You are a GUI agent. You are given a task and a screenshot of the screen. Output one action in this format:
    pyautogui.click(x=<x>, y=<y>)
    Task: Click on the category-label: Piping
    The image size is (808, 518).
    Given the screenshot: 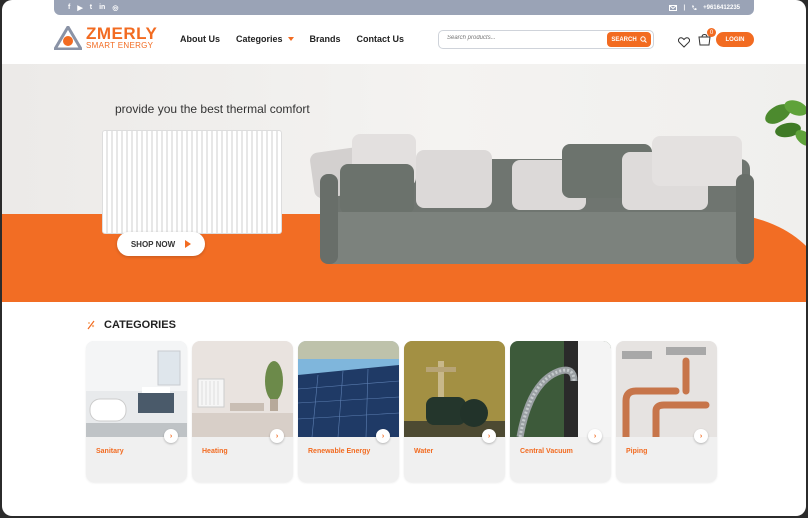 What is the action you would take?
    pyautogui.click(x=637, y=451)
    